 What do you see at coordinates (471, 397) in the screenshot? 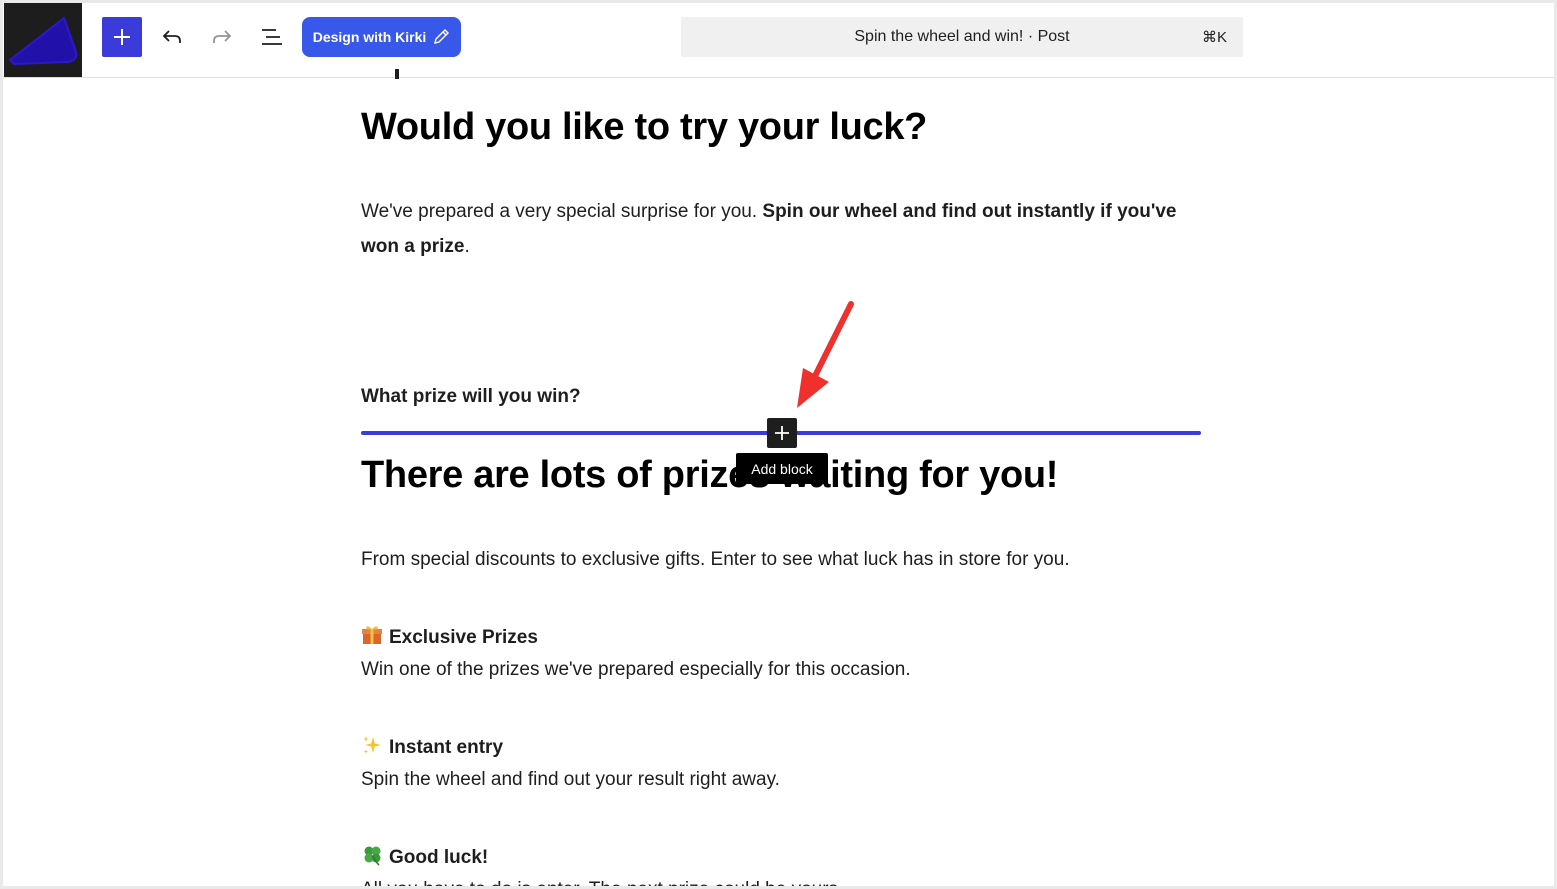
I see `prize-question: What prize will you win?` at bounding box center [471, 397].